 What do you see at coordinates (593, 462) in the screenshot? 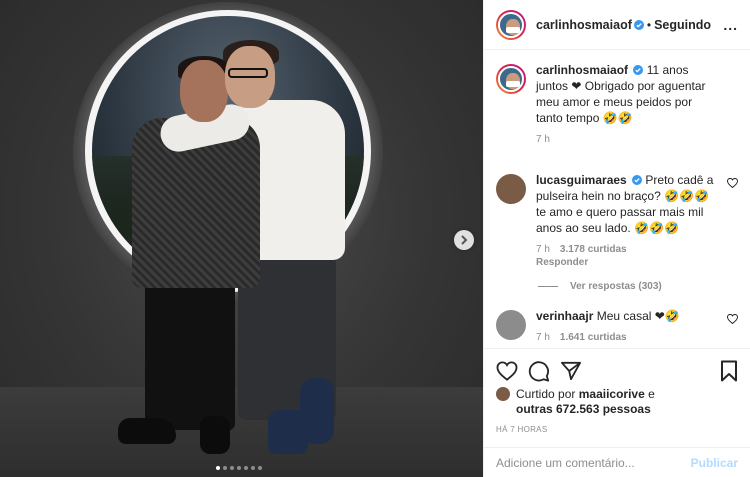
I see `comment-input` at bounding box center [593, 462].